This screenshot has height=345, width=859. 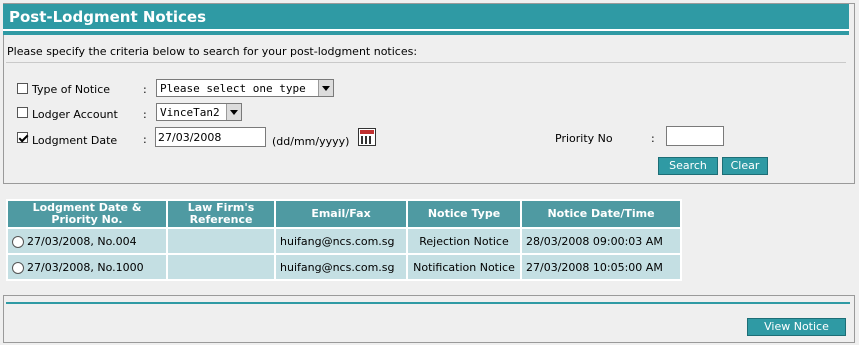 What do you see at coordinates (426, 17) in the screenshot?
I see `title-bar: Post-Lodgment Notices` at bounding box center [426, 17].